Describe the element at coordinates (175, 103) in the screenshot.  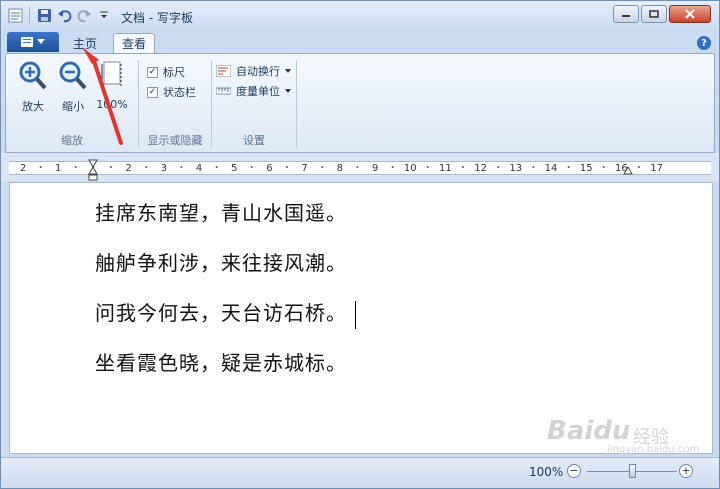
I see `show-hide-group: ✓ 标尺 ✓ 状态栏 显示或隐藏` at that location.